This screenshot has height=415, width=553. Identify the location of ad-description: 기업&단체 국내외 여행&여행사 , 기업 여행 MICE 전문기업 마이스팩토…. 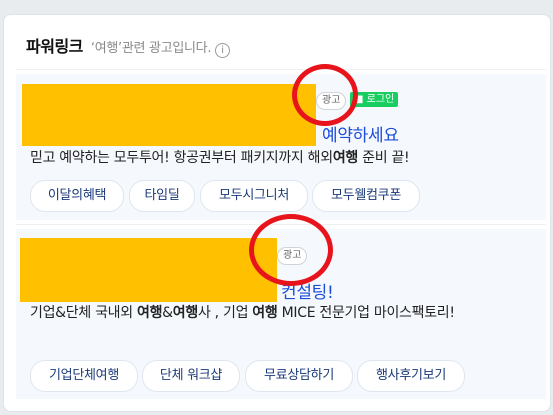
(242, 313).